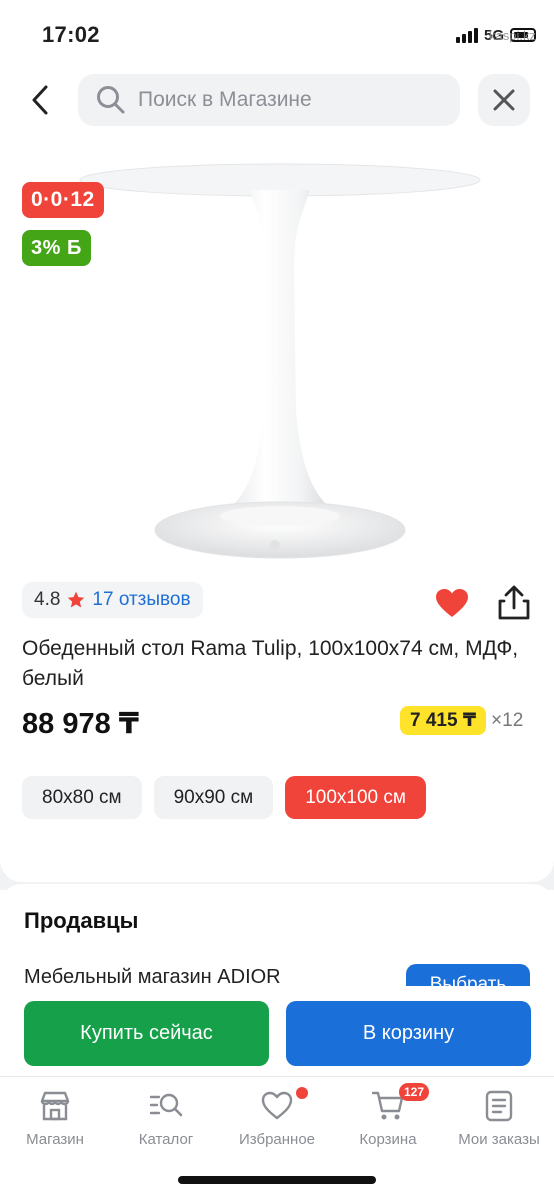  I want to click on star-icon, so click(76, 599).